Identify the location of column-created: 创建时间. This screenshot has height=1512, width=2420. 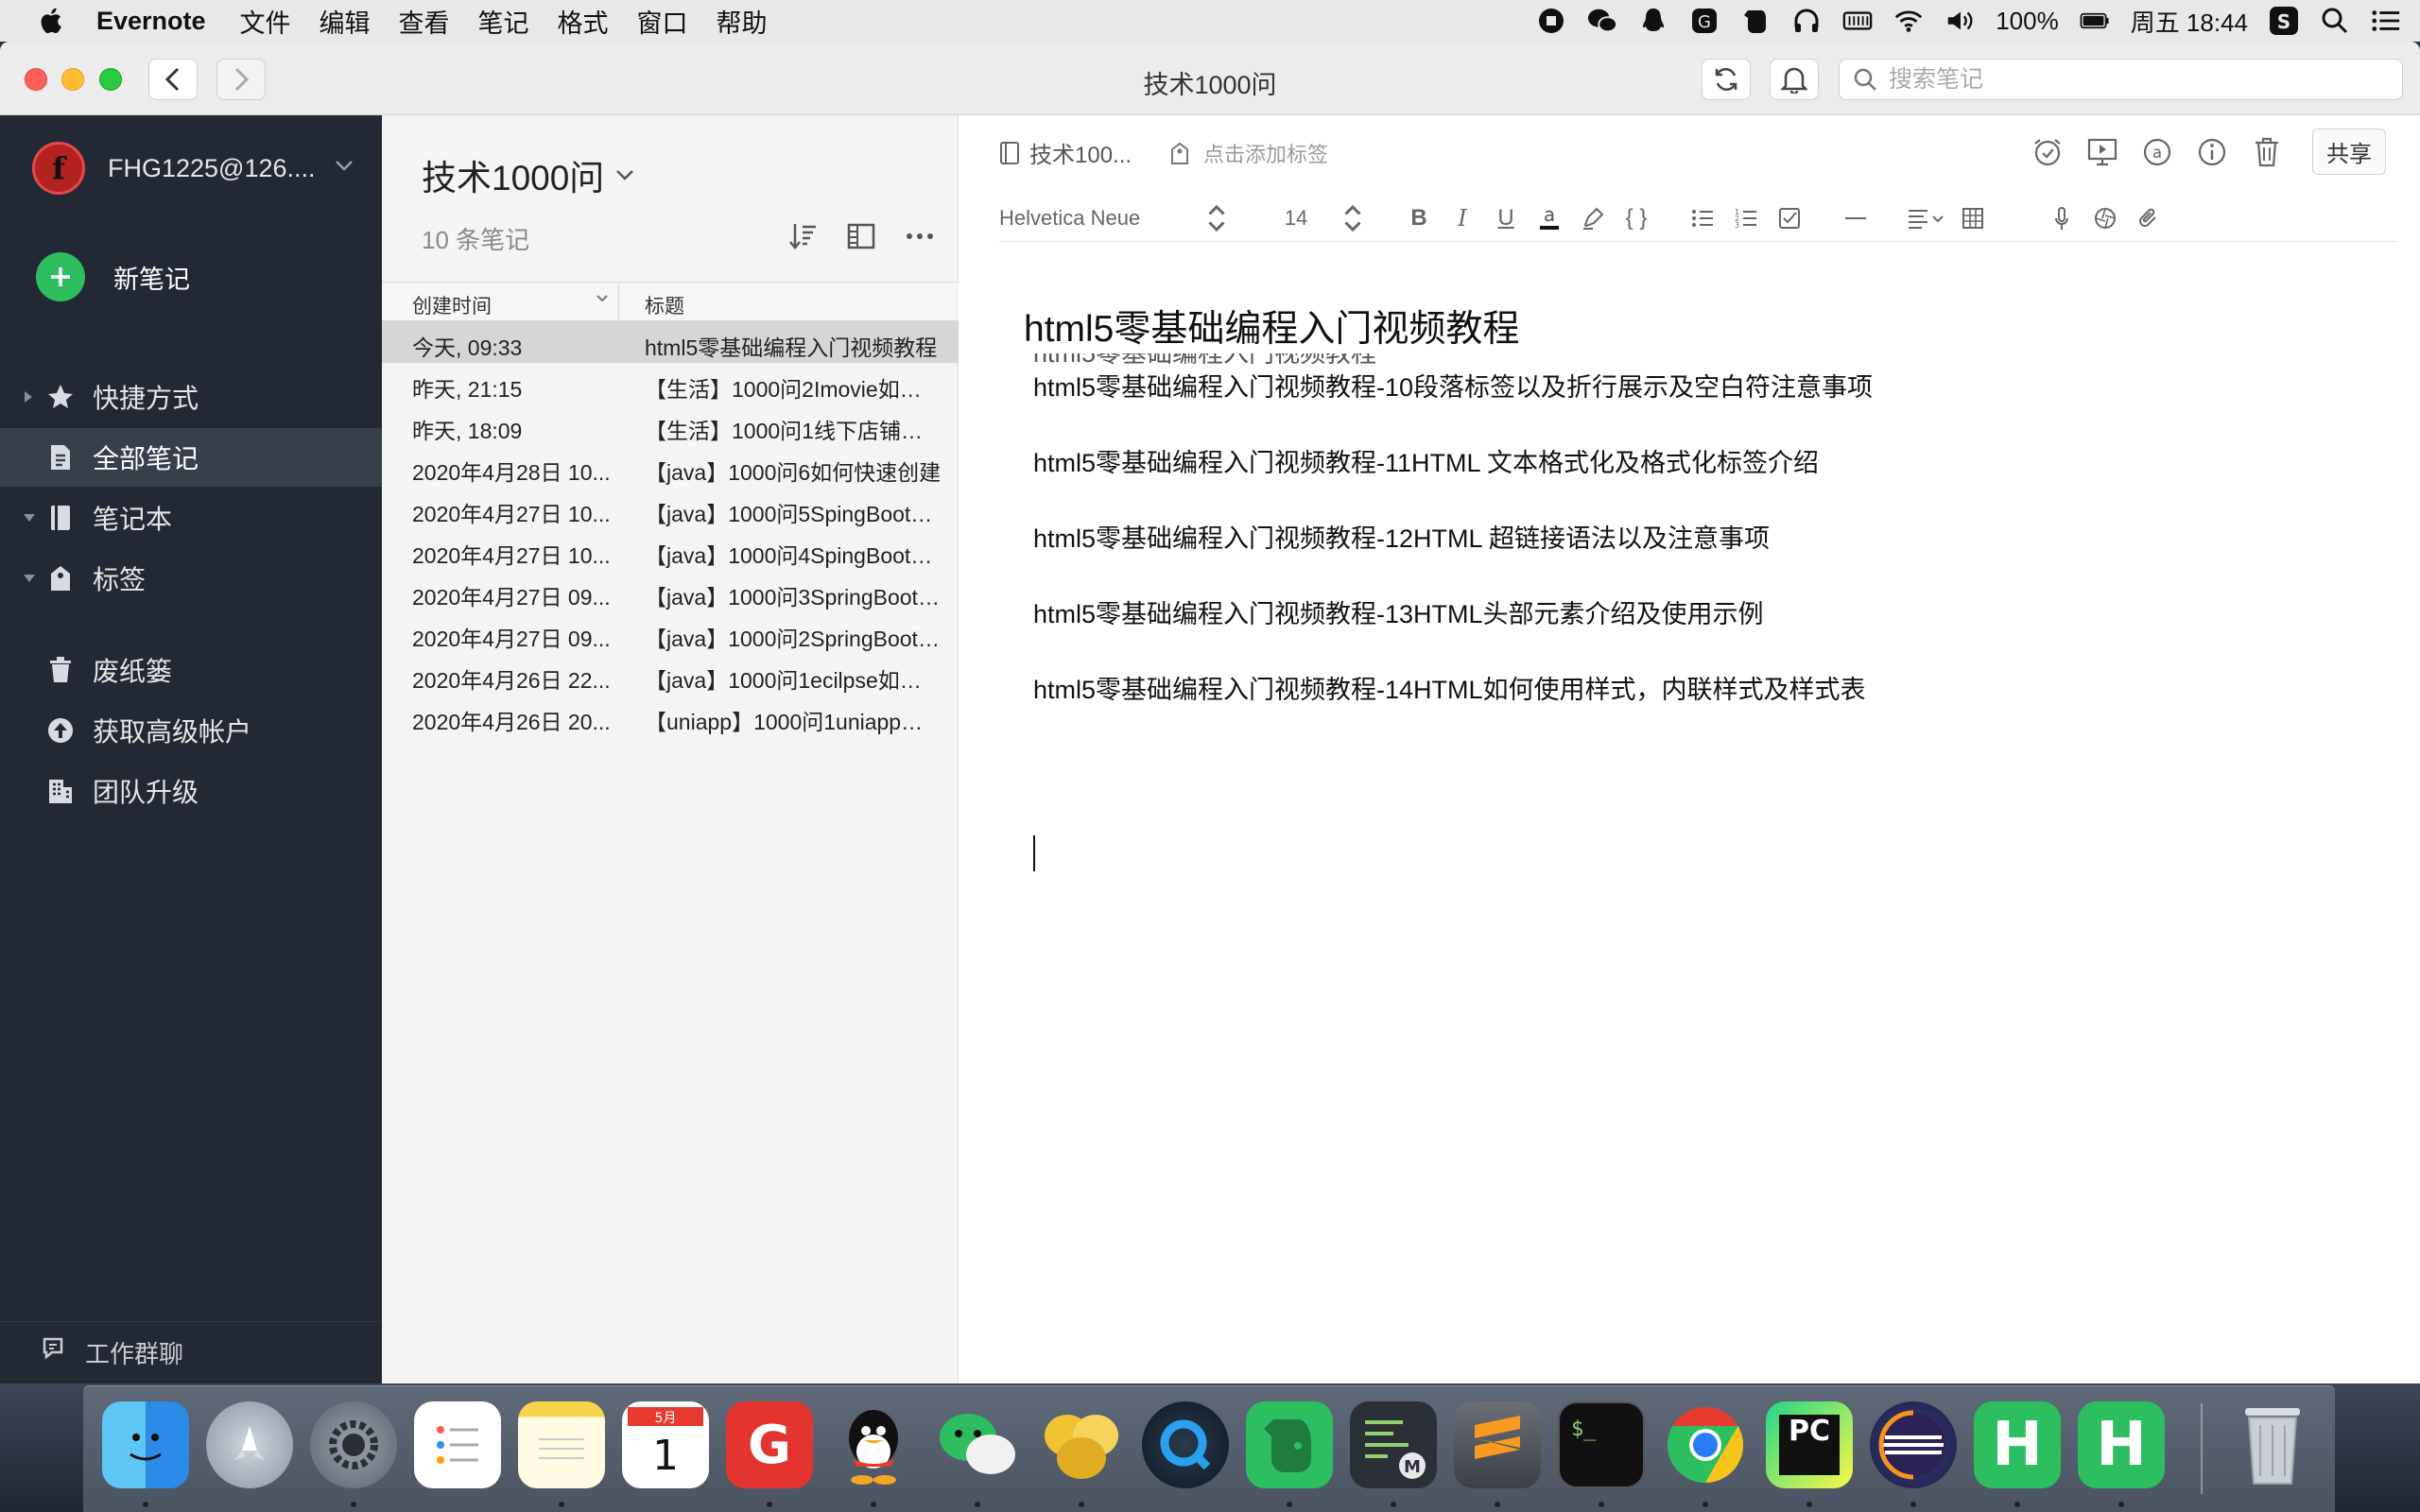
(452, 305).